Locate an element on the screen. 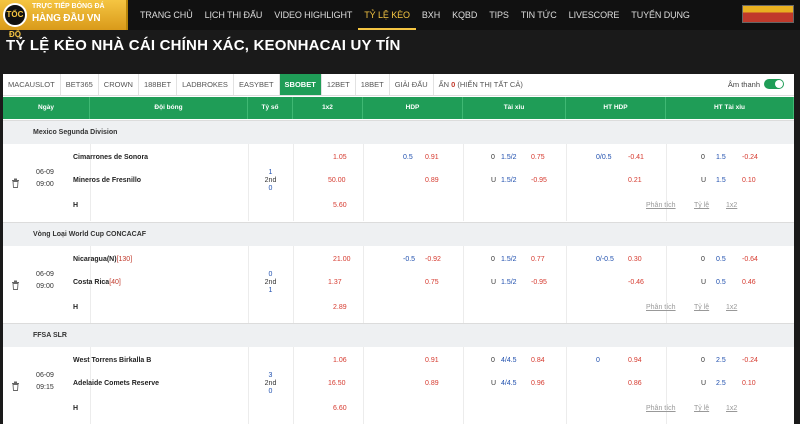 The width and height of the screenshot is (800, 424). home-team: West Torrens Birkalla B is located at coordinates (112, 360).